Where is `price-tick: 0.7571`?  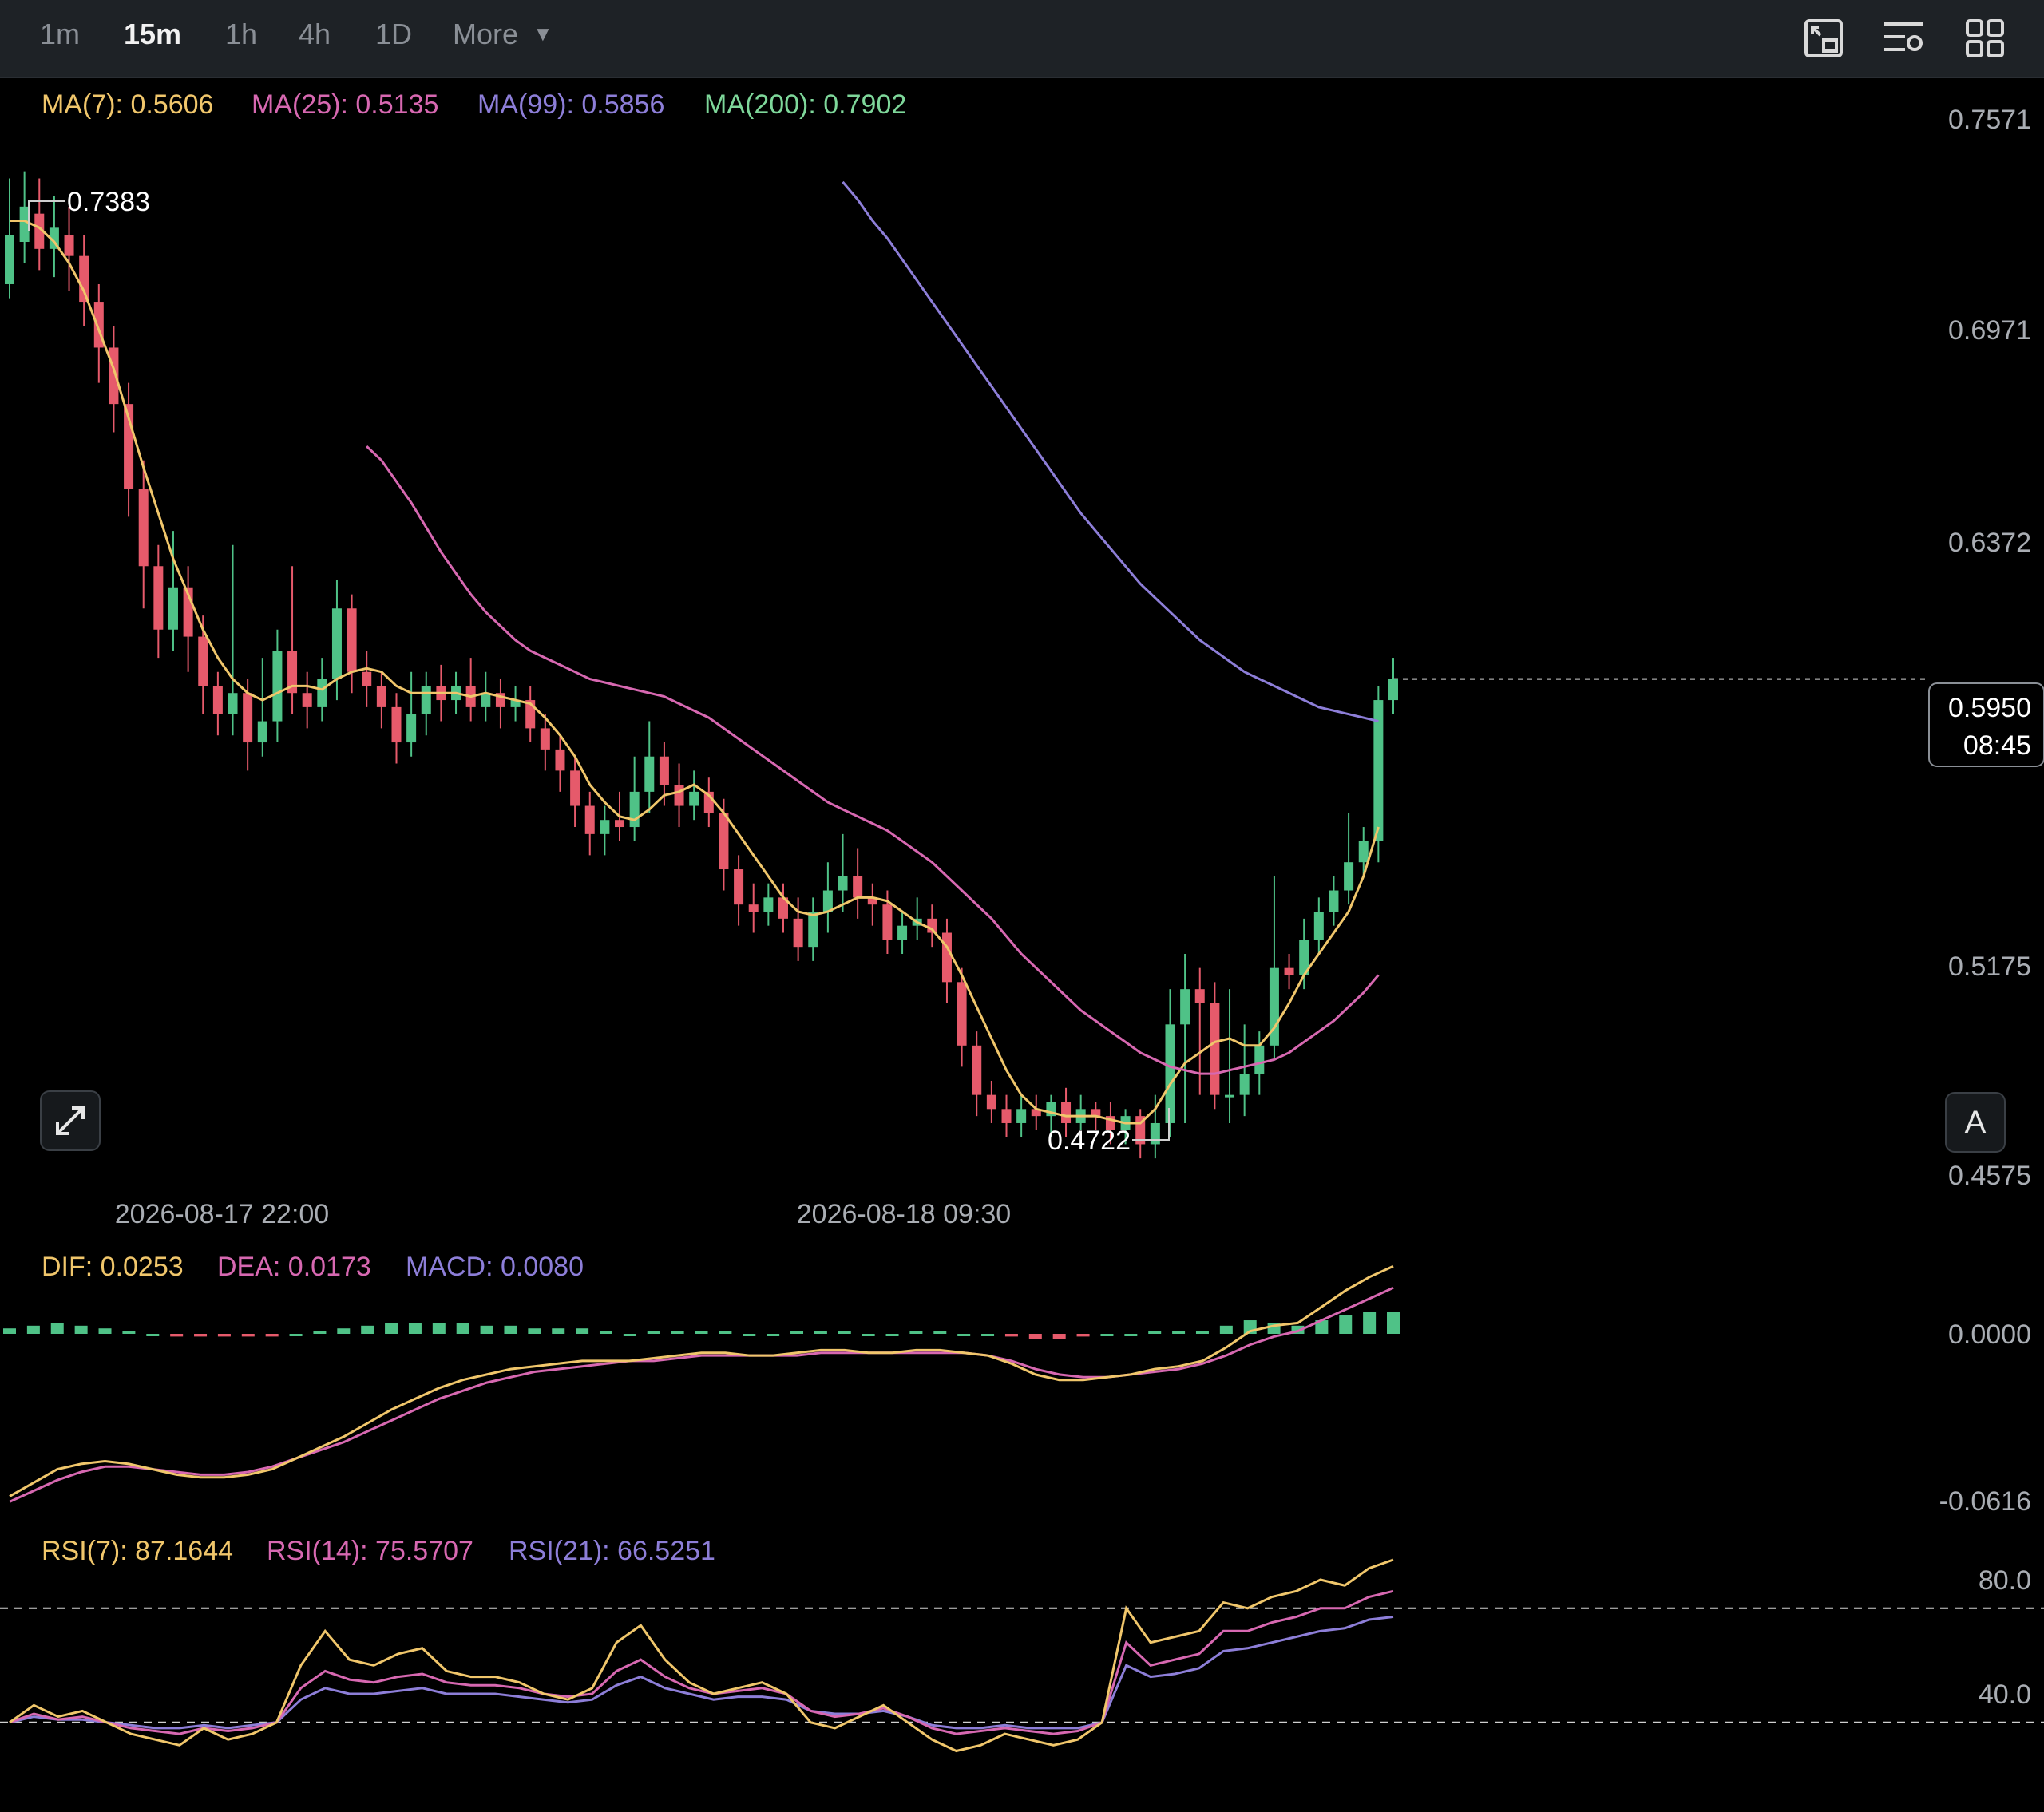
price-tick: 0.7571 is located at coordinates (1989, 120).